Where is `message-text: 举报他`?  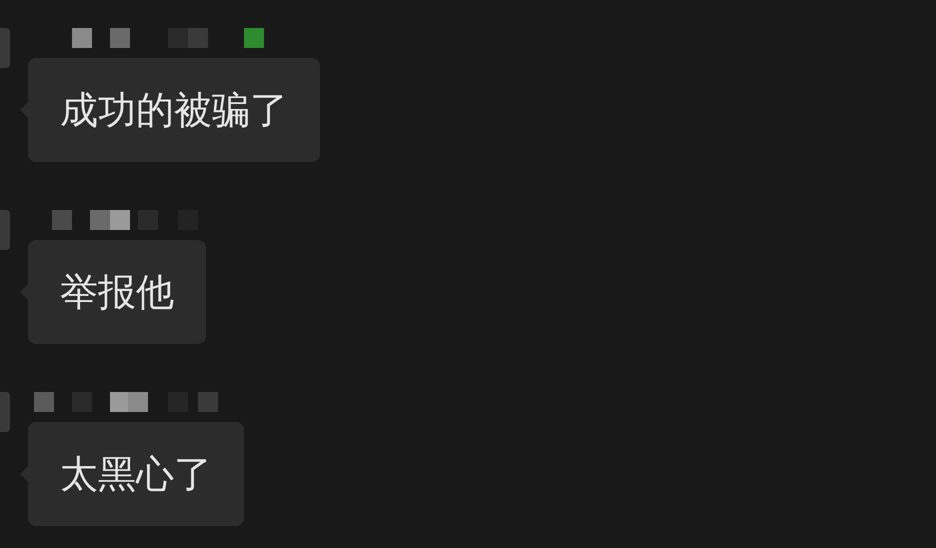
message-text: 举报他 is located at coordinates (117, 292).